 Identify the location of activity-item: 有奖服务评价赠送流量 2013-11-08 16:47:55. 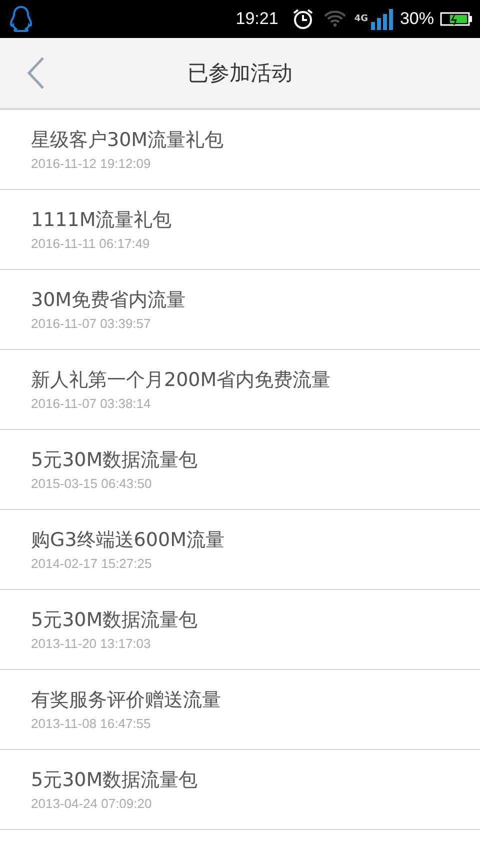
(240, 710).